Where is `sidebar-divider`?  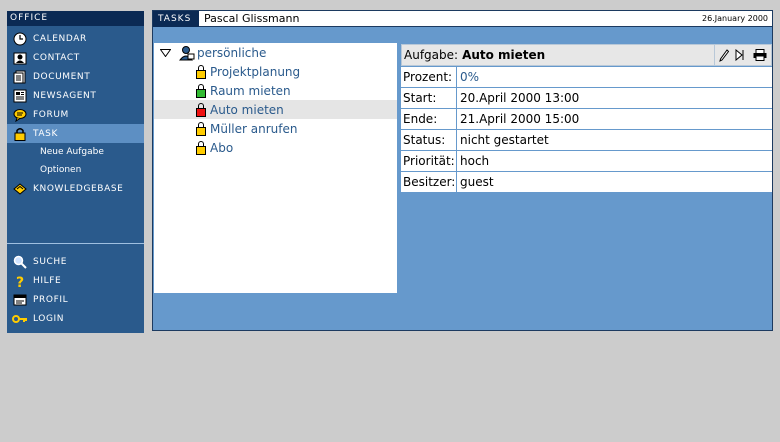
sidebar-divider is located at coordinates (75, 243).